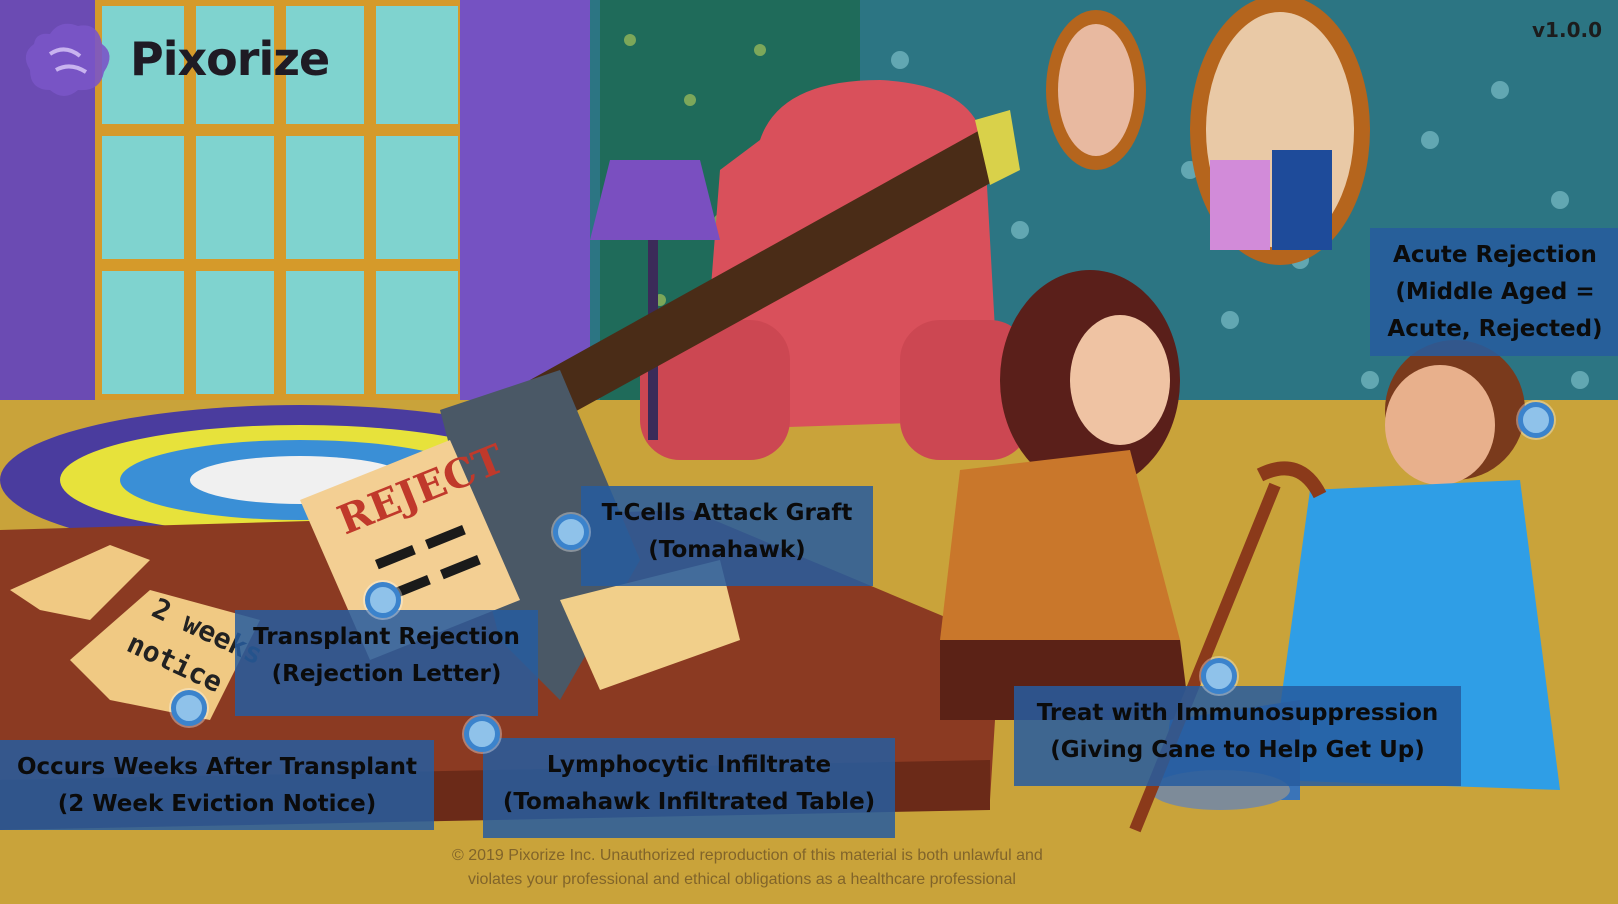 Image resolution: width=1618 pixels, height=904 pixels. Describe the element at coordinates (1495, 329) in the screenshot. I see `label-line: Acute, Rejected)` at that location.